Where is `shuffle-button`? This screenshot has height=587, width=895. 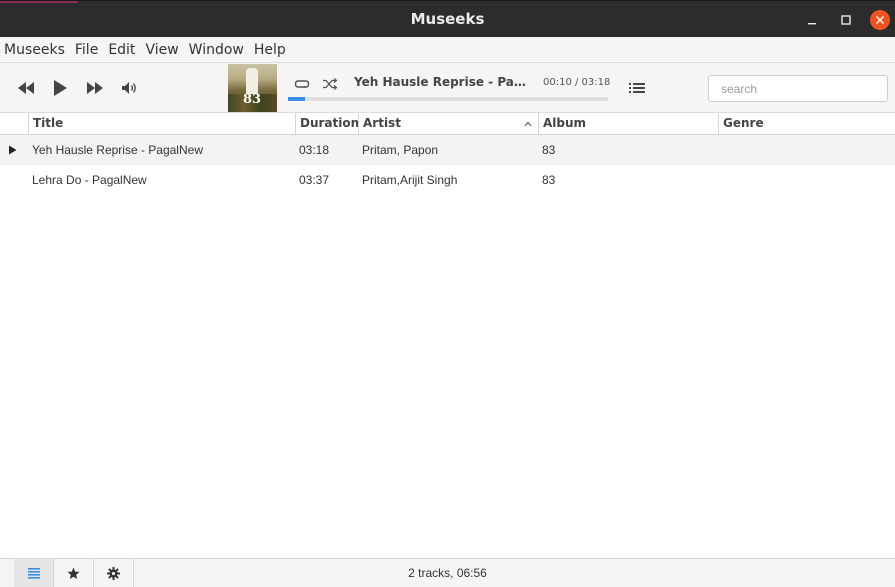
shuffle-button is located at coordinates (330, 84).